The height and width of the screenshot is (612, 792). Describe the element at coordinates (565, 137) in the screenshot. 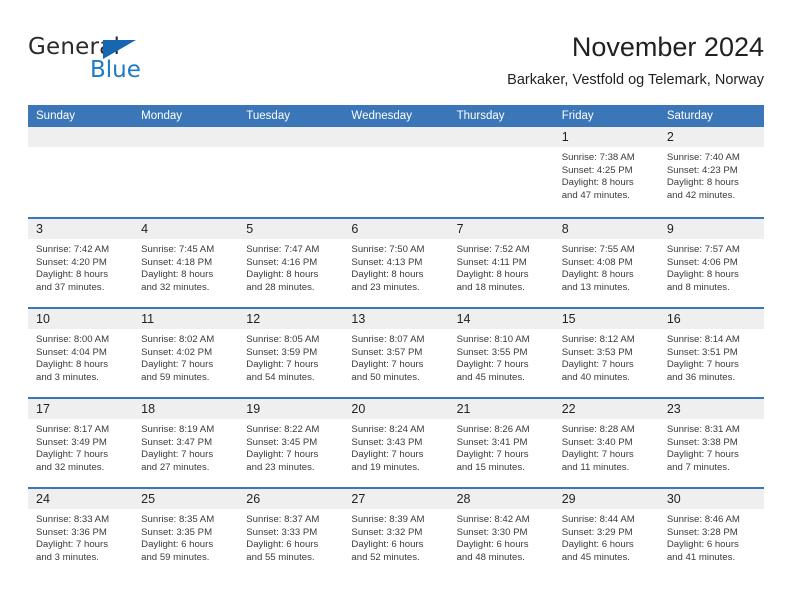

I see `day-number: 1` at that location.